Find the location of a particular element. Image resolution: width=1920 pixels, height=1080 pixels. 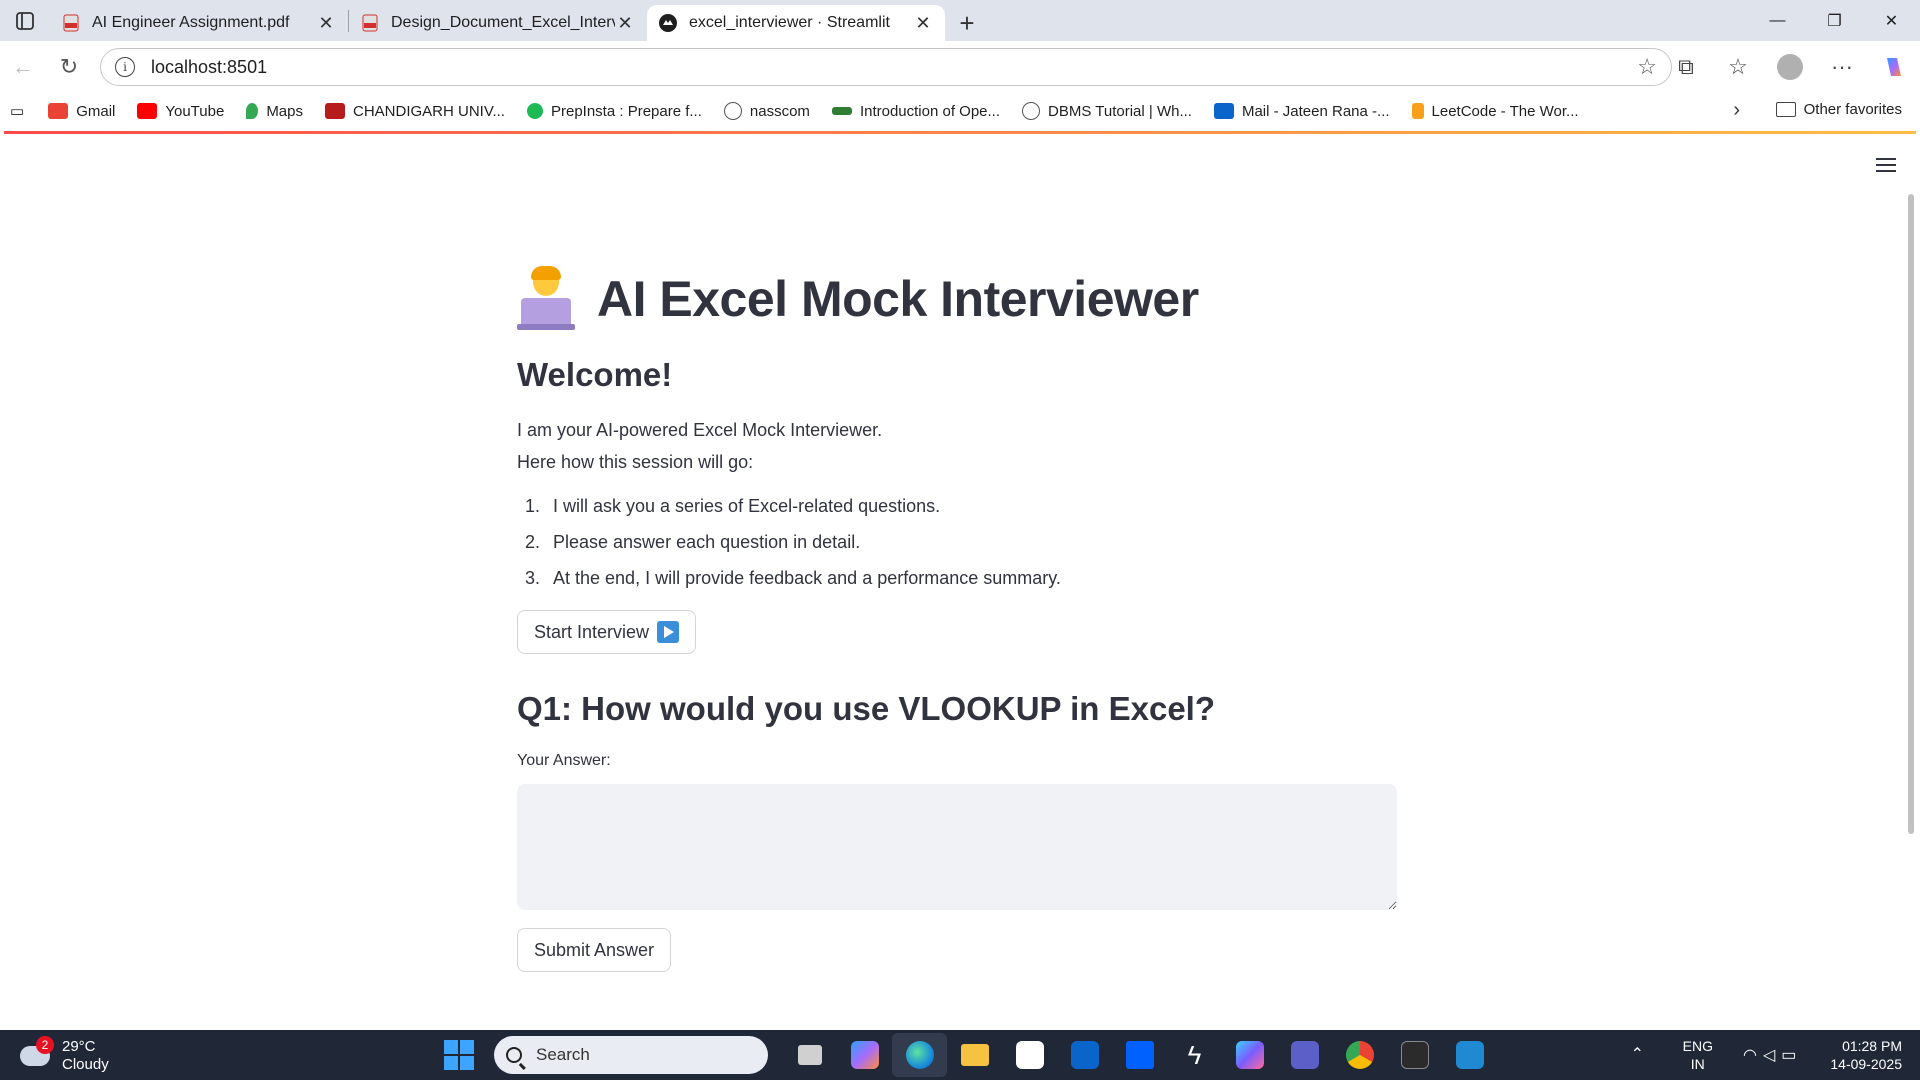

reload-icon: ↻ is located at coordinates (69, 67).